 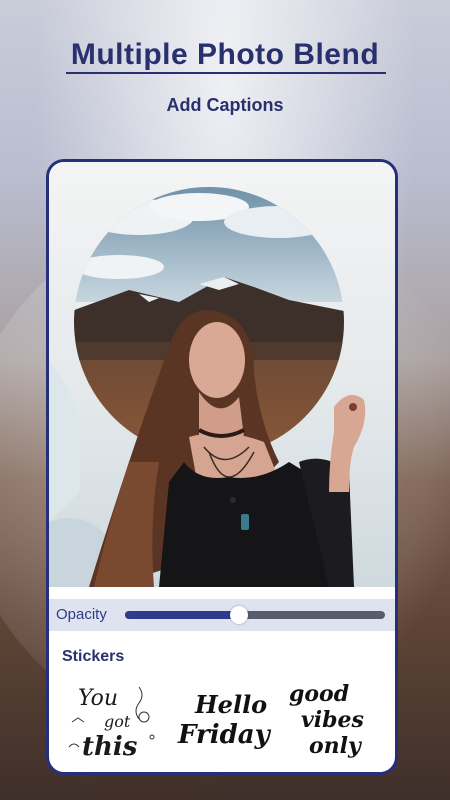 I want to click on sticker-text-line: only, so click(x=336, y=746).